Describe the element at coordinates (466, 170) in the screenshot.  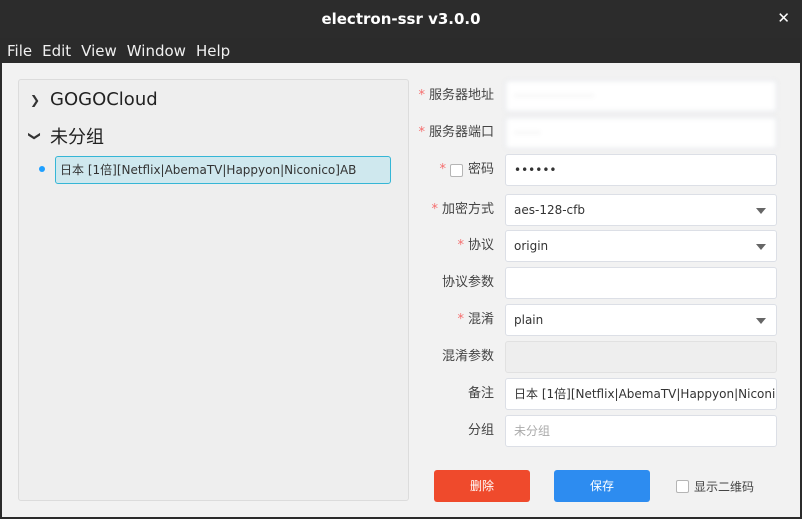
I see `password-label: * 密码` at that location.